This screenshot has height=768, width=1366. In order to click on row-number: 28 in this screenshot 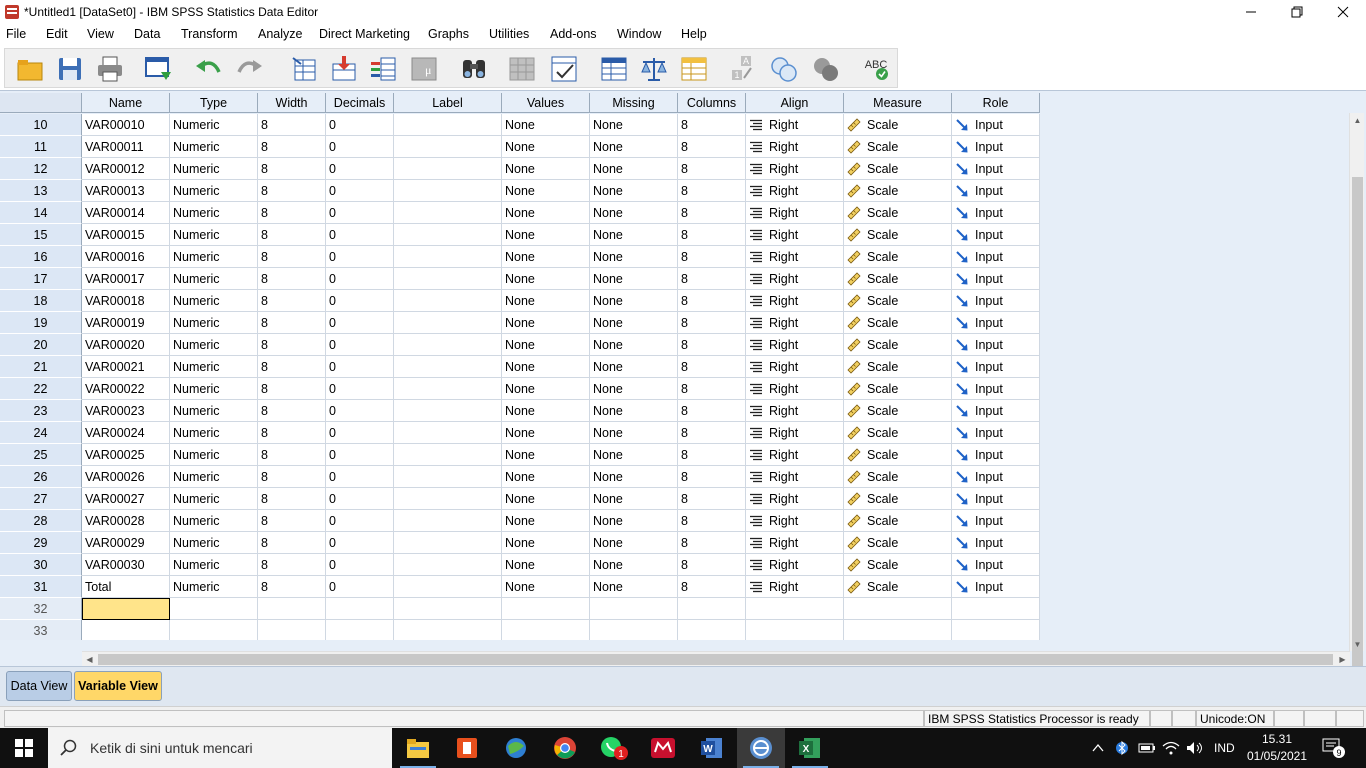, I will do `click(41, 521)`.